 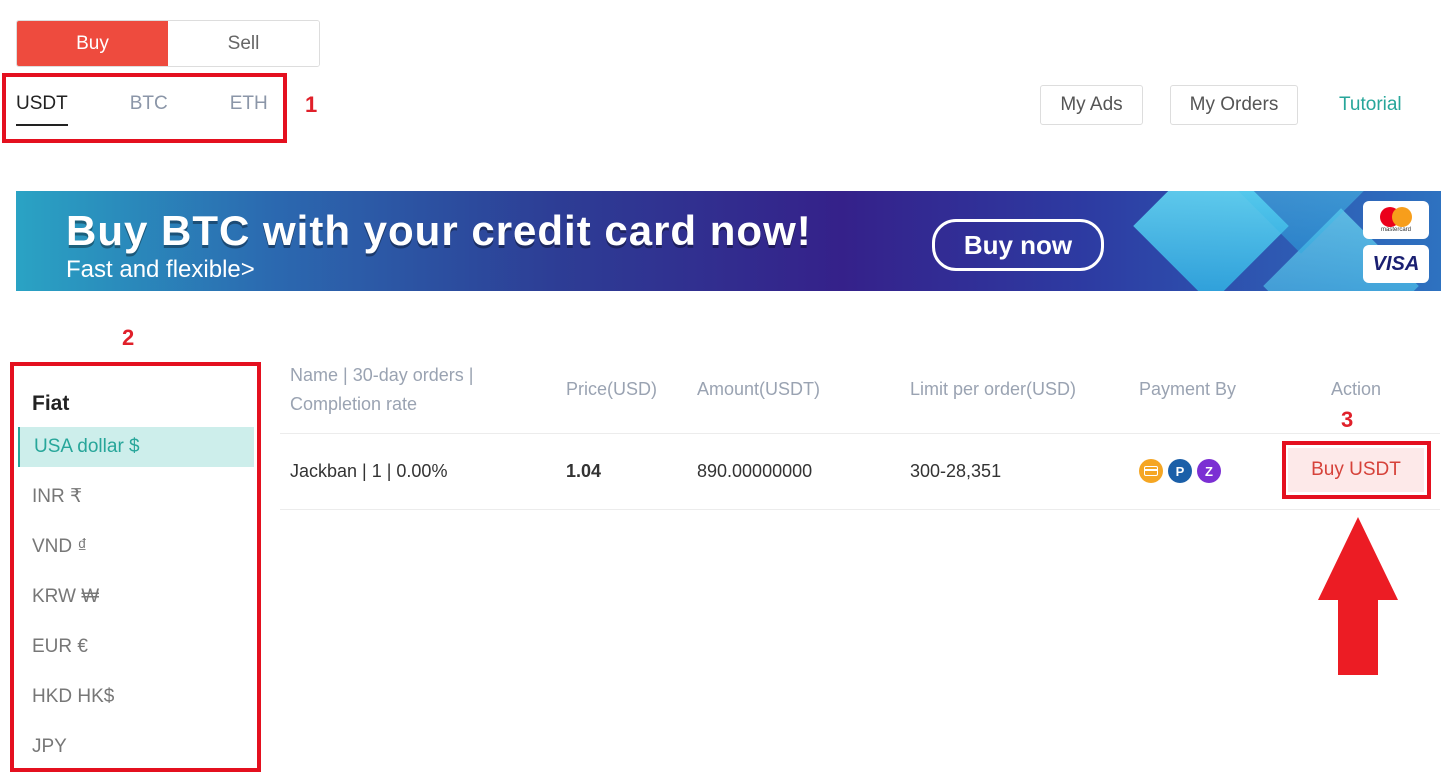 What do you see at coordinates (1356, 470) in the screenshot?
I see `buy-usdt-button: Buy USDT` at bounding box center [1356, 470].